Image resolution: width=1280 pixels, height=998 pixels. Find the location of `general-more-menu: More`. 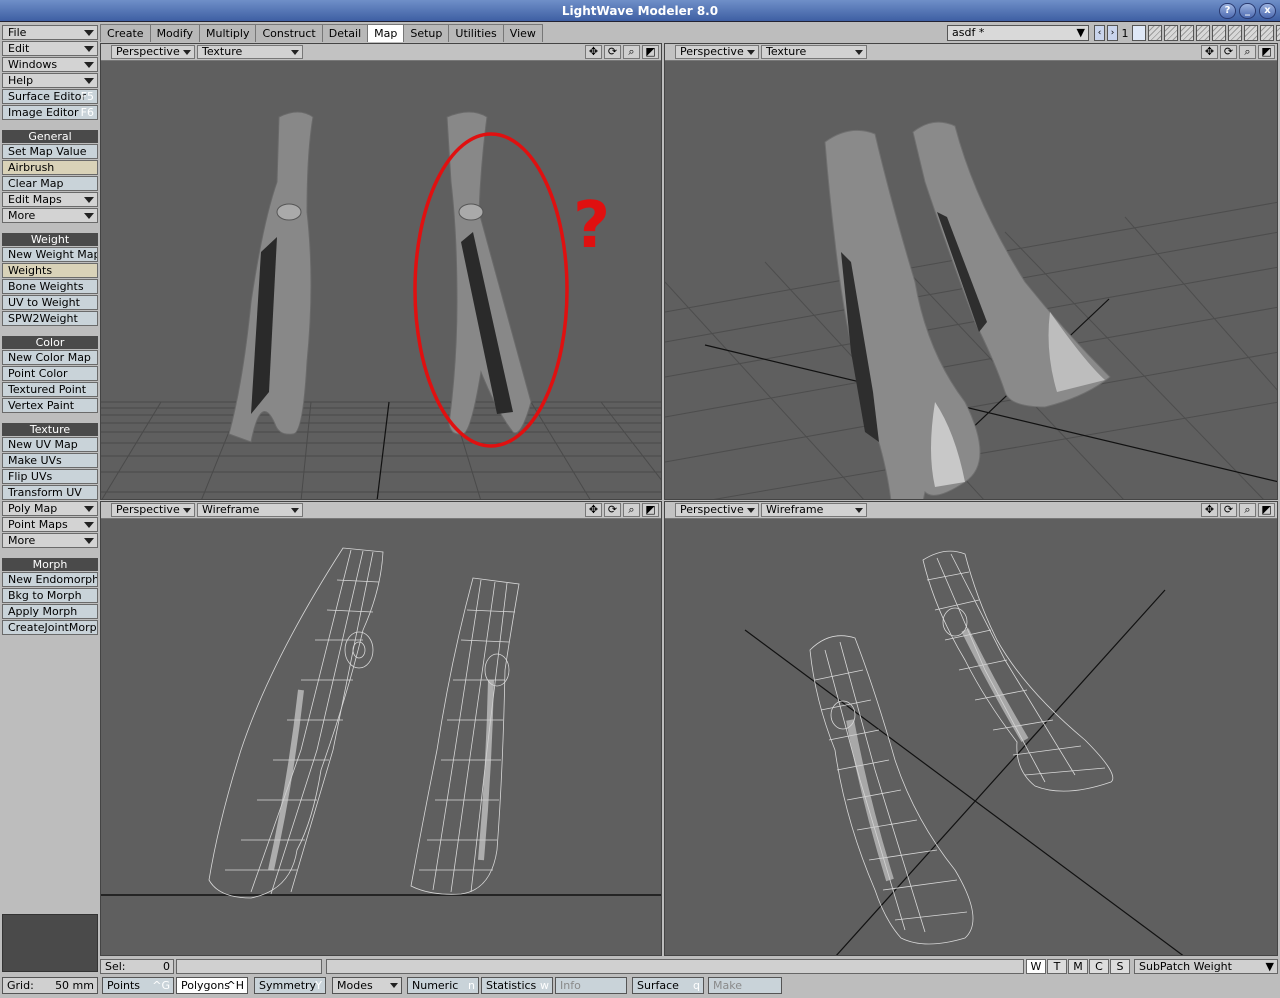

general-more-menu: More is located at coordinates (50, 215).